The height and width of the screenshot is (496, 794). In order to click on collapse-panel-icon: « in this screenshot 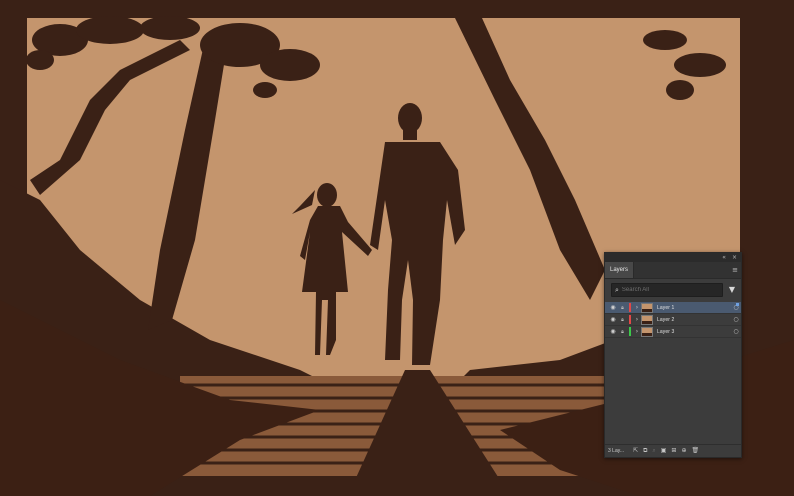, I will do `click(724, 257)`.